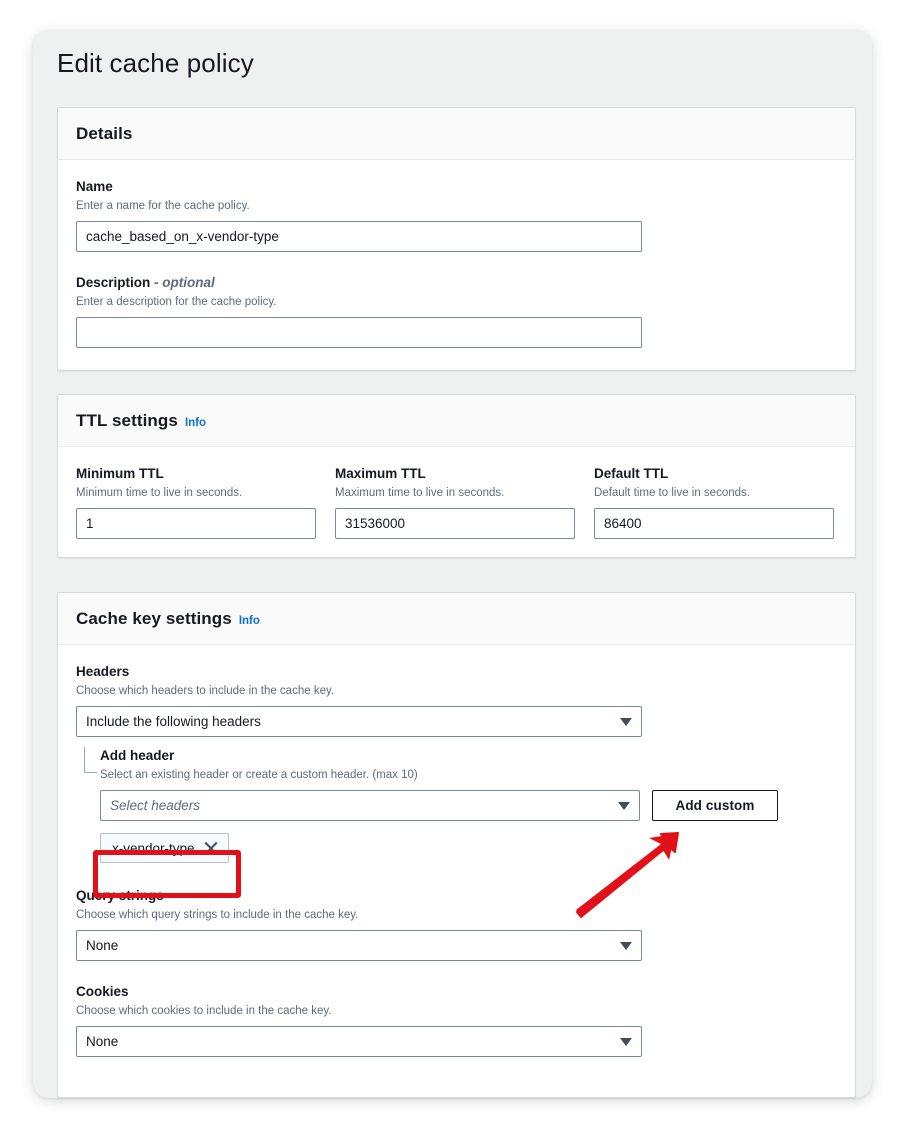 The image size is (906, 1142). Describe the element at coordinates (184, 282) in the screenshot. I see `description-field-optional-tag: - optional` at that location.